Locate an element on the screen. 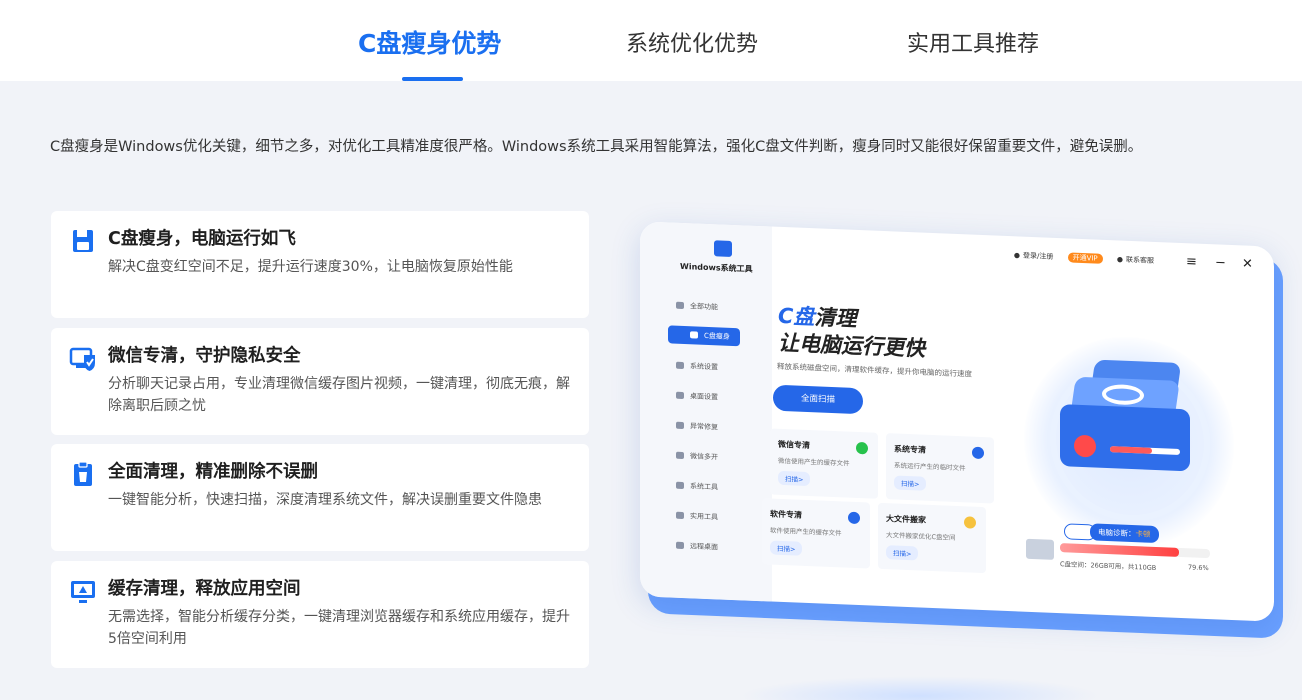  decorative-glow is located at coordinates (920, 688).